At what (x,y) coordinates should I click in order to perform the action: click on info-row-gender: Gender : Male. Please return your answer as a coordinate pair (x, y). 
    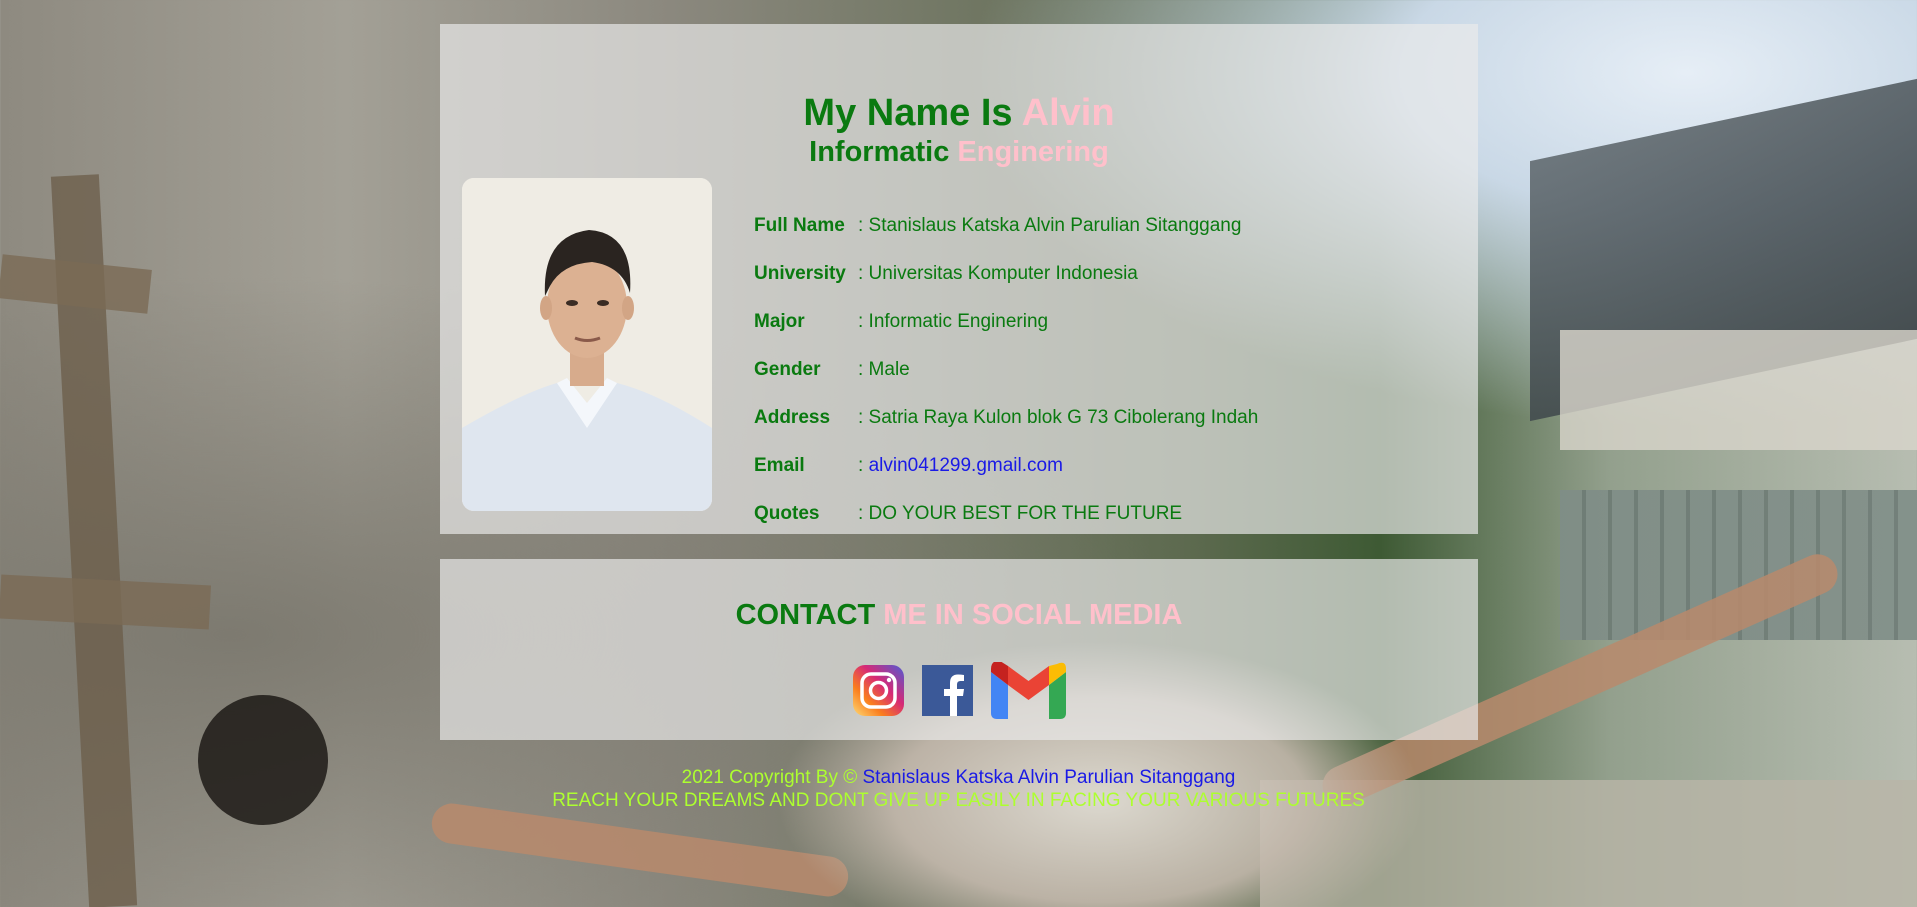
    Looking at the image, I should click on (1006, 370).